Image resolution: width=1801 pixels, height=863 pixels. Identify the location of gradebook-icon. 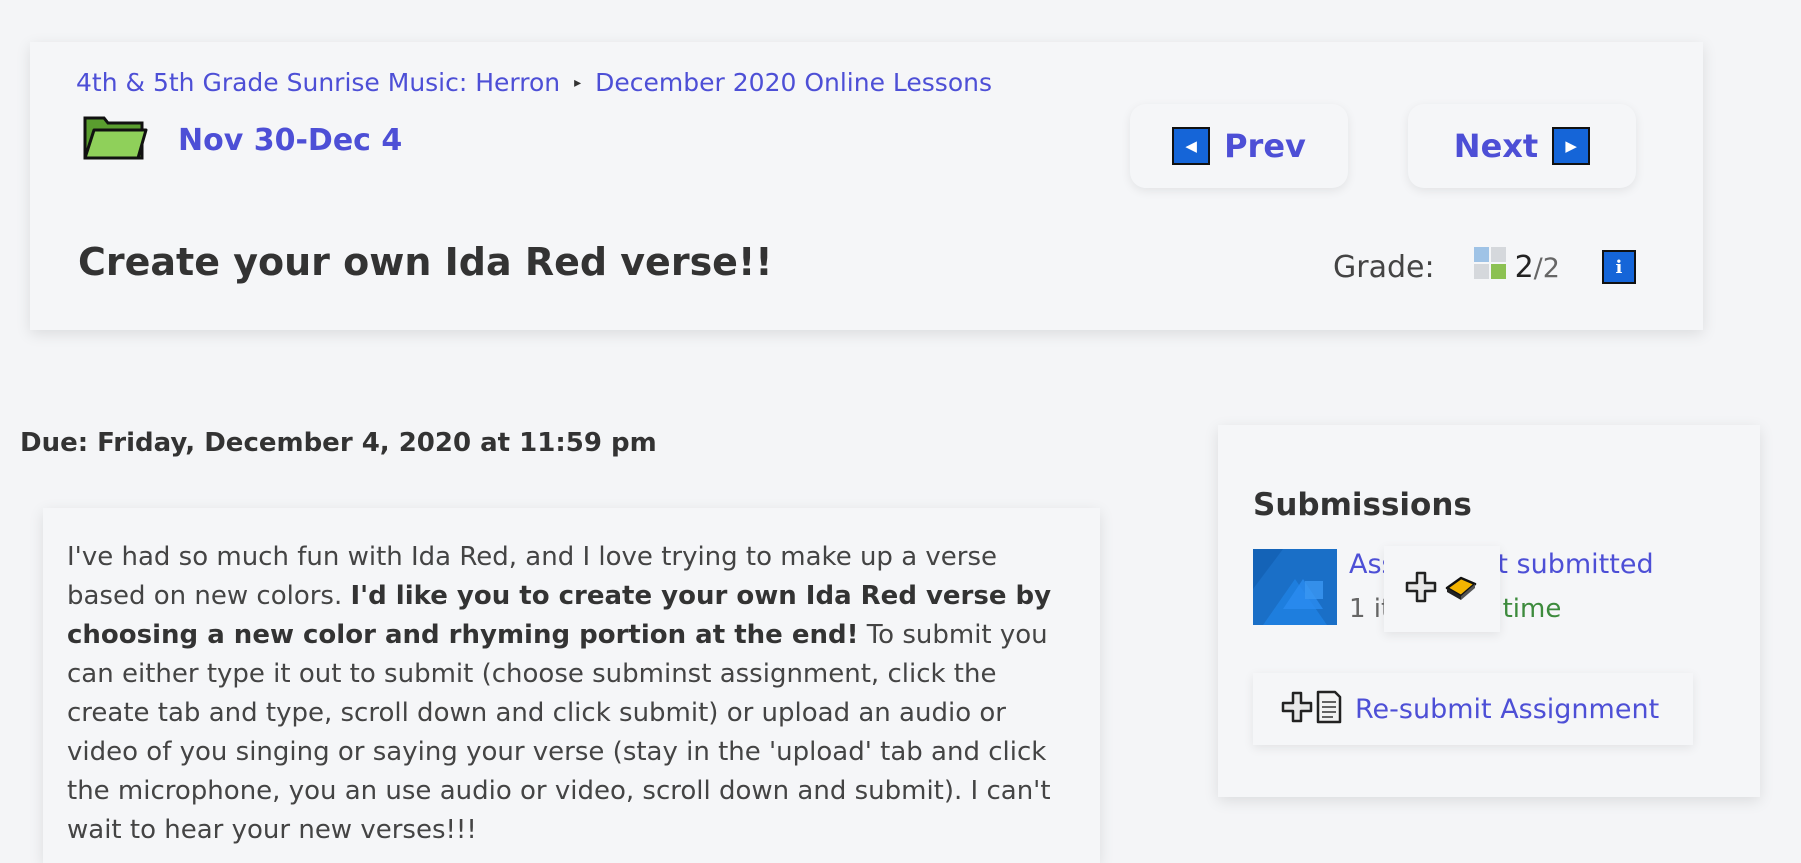
(1490, 267).